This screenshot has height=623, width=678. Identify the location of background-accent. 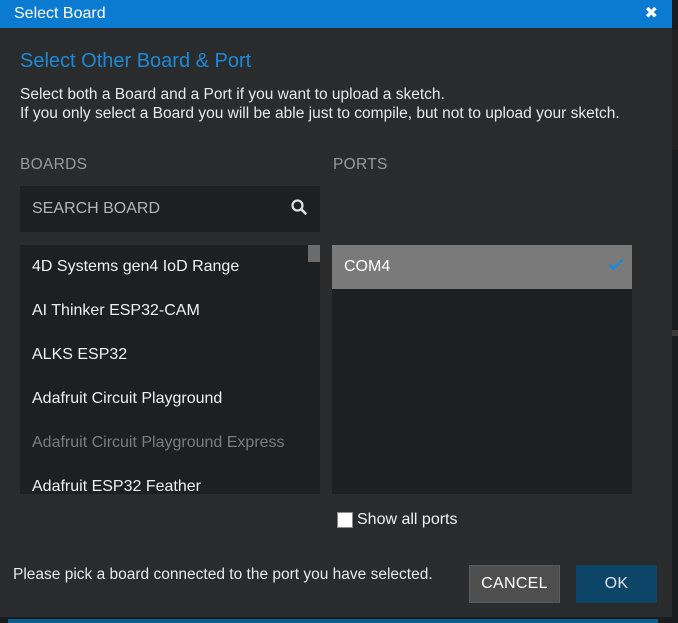
(333, 621).